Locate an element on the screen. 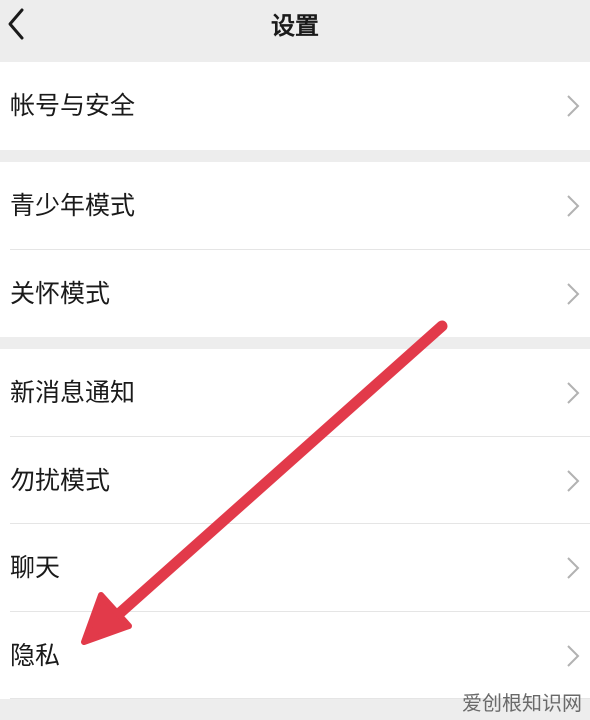 This screenshot has height=720, width=590. nav-bar: 设置 is located at coordinates (295, 26).